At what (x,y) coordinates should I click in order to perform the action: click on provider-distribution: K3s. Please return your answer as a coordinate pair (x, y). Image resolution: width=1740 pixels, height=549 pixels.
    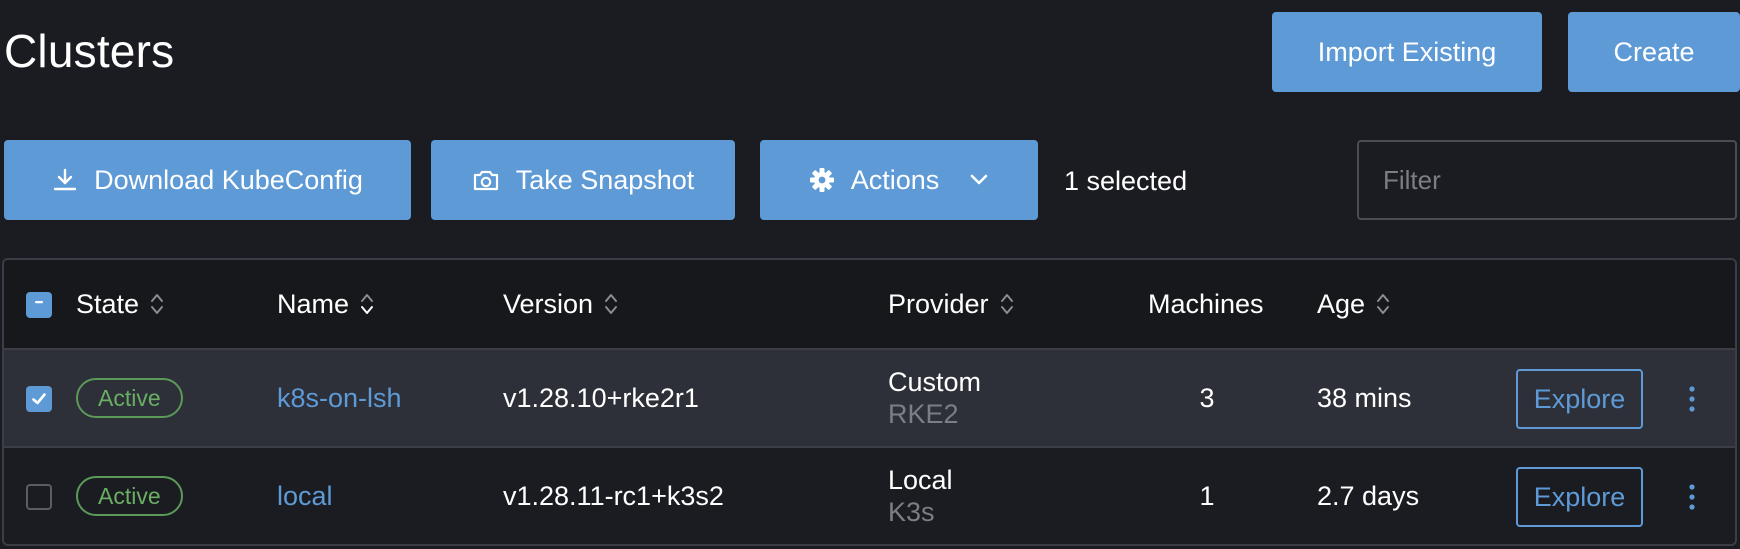
    Looking at the image, I should click on (911, 512).